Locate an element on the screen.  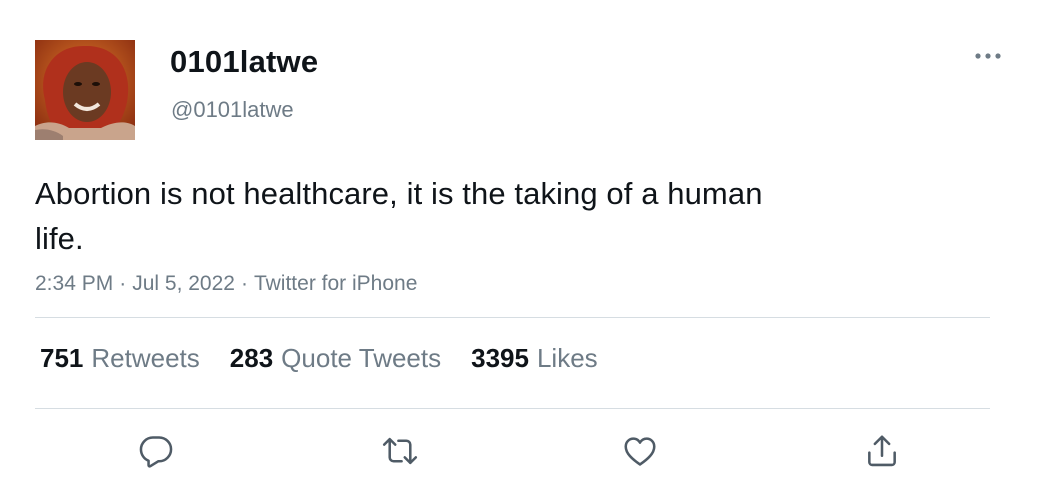
share-button is located at coordinates (882, 451).